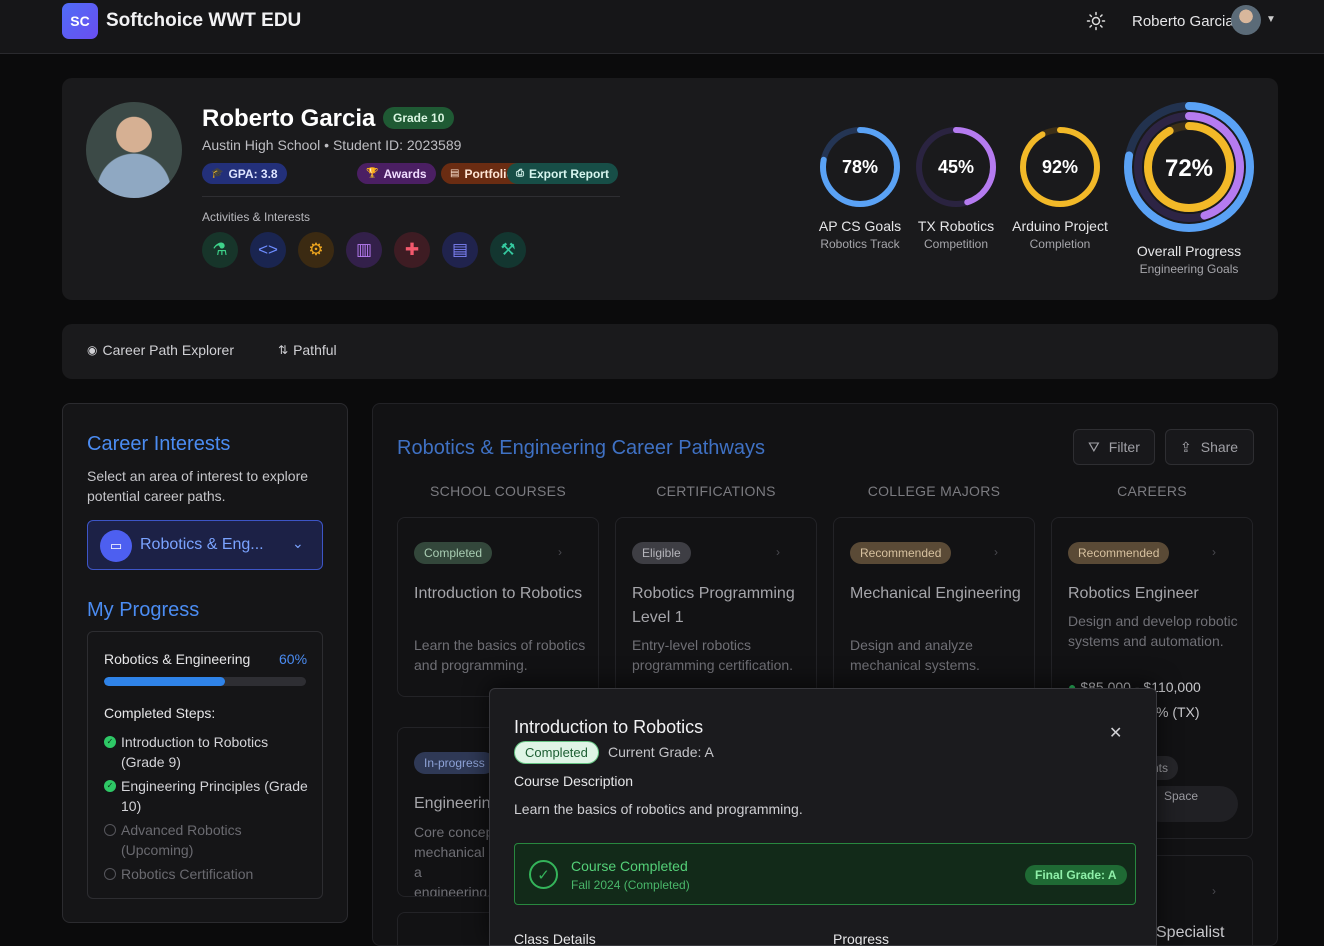 The image size is (1324, 946). What do you see at coordinates (1178, 712) in the screenshot?
I see `growth-rate: % (TX)` at bounding box center [1178, 712].